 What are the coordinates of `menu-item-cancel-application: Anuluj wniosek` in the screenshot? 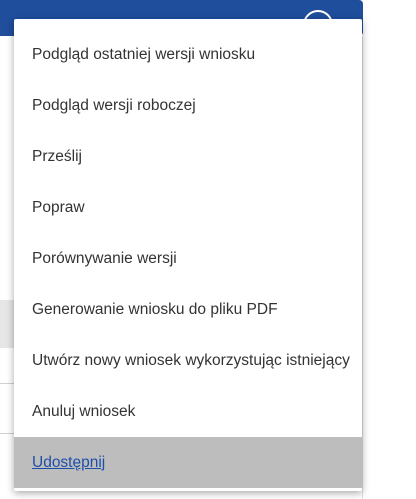 It's located at (188, 411).